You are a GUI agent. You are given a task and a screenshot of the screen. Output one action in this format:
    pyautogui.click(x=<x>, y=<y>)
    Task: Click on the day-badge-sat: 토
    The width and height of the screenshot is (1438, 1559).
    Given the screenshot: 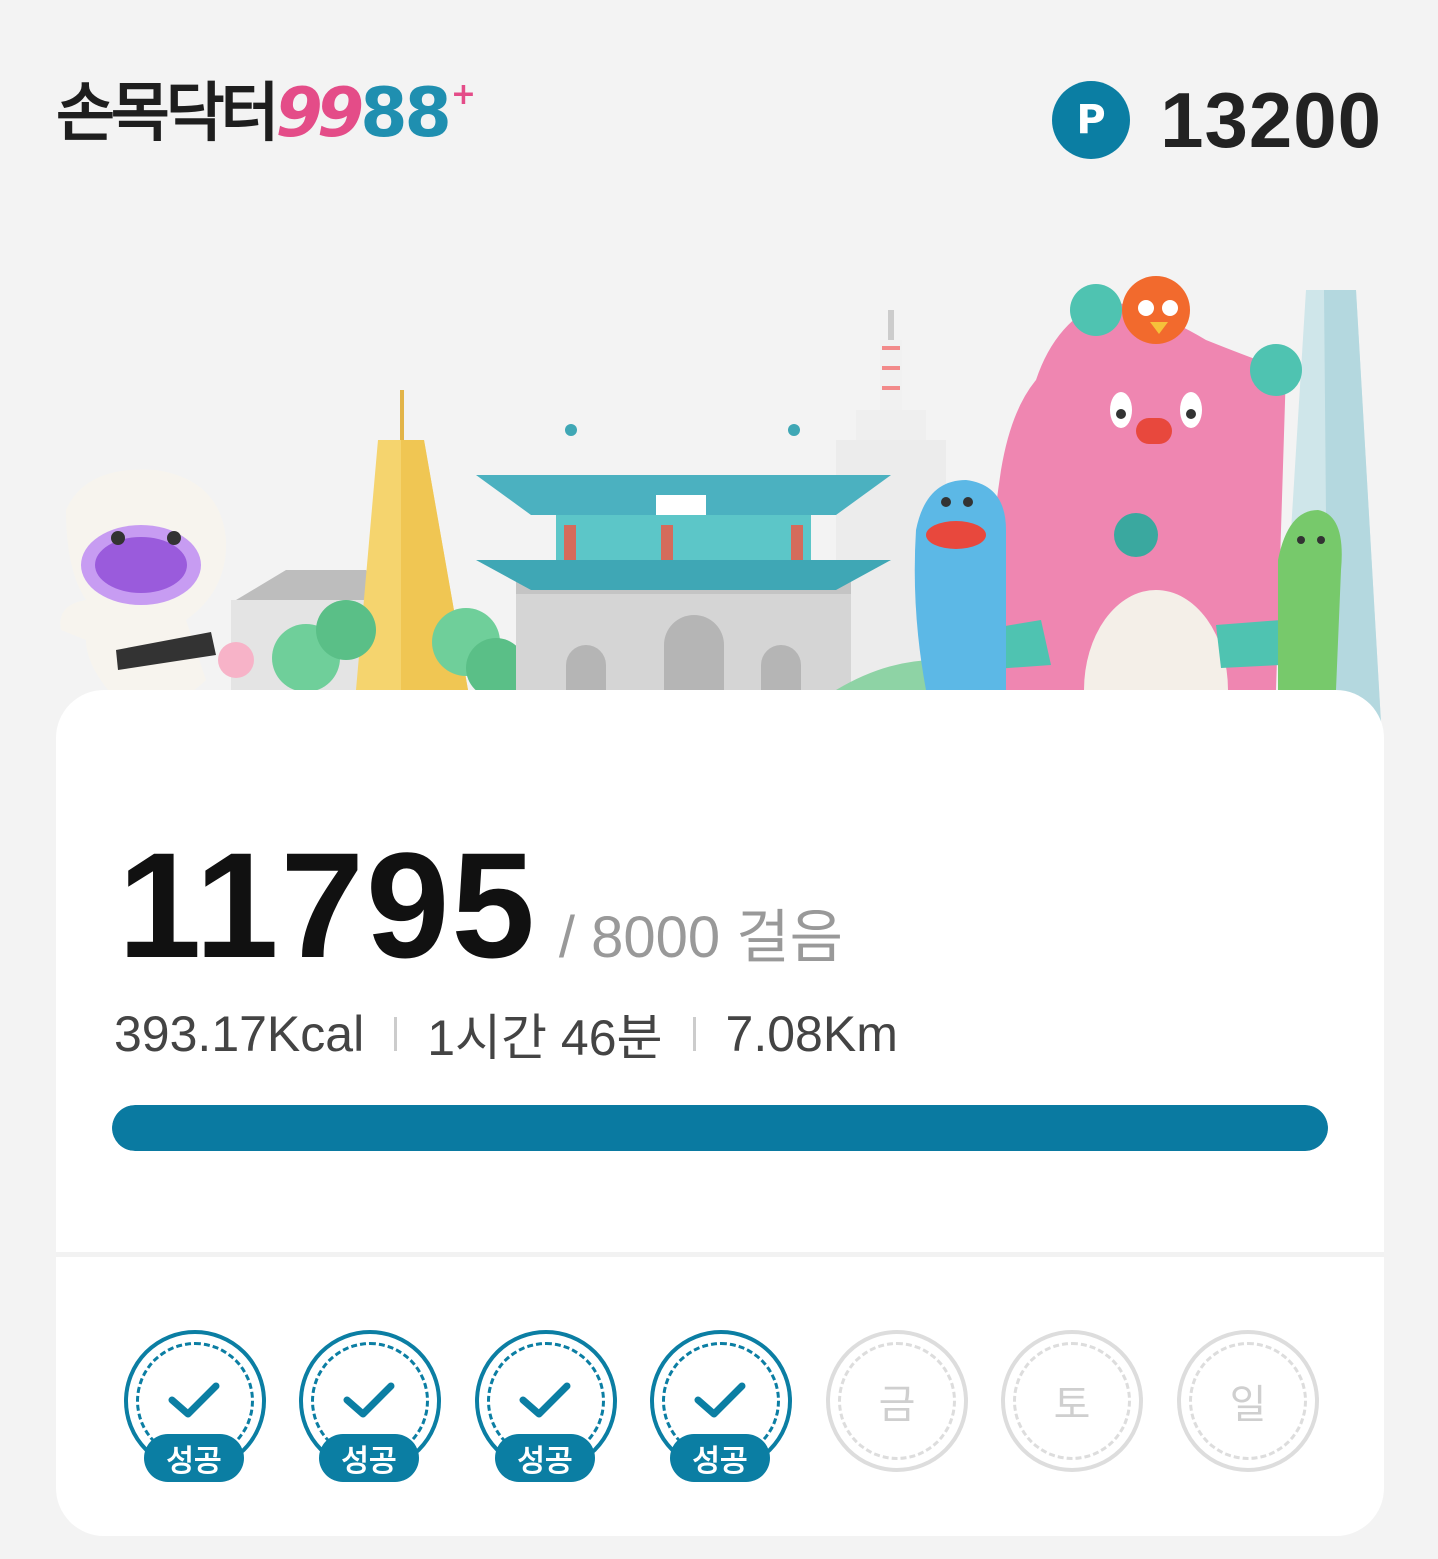 What is the action you would take?
    pyautogui.click(x=1072, y=1401)
    